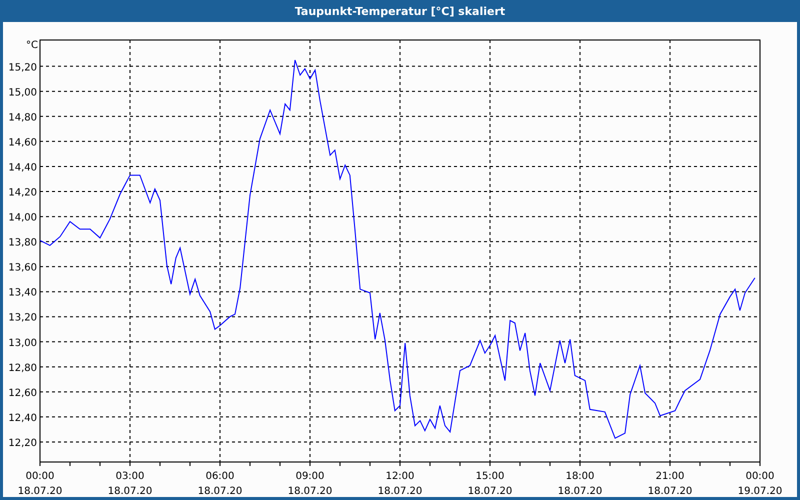  What do you see at coordinates (22, 92) in the screenshot?
I see `y-tick-label: 15,00` at bounding box center [22, 92].